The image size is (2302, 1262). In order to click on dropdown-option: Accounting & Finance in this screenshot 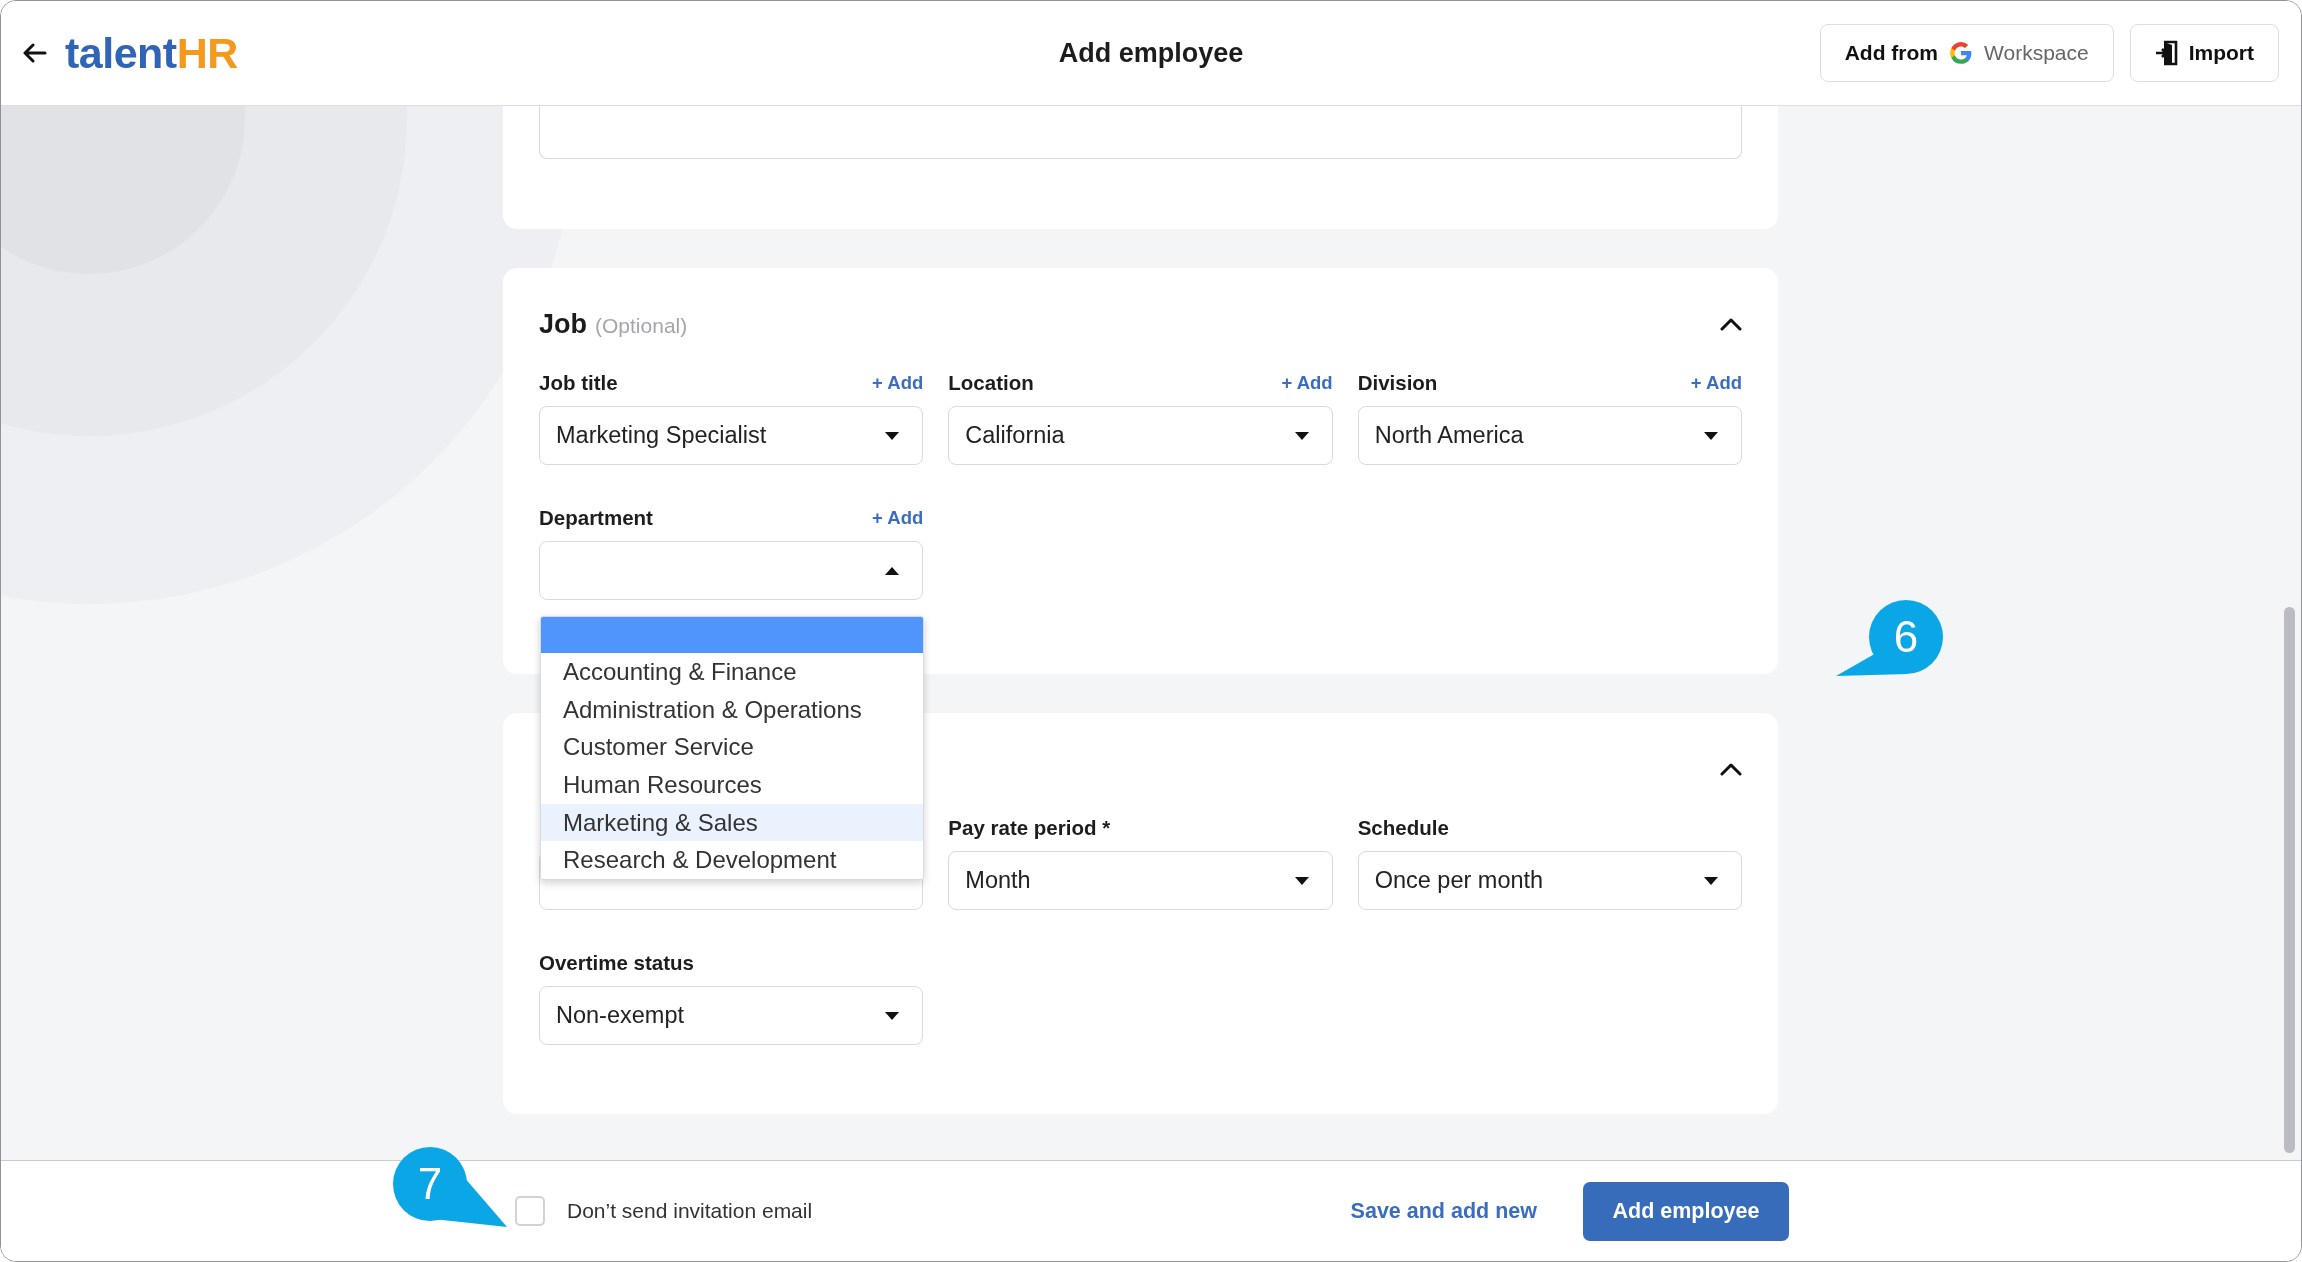, I will do `click(732, 672)`.